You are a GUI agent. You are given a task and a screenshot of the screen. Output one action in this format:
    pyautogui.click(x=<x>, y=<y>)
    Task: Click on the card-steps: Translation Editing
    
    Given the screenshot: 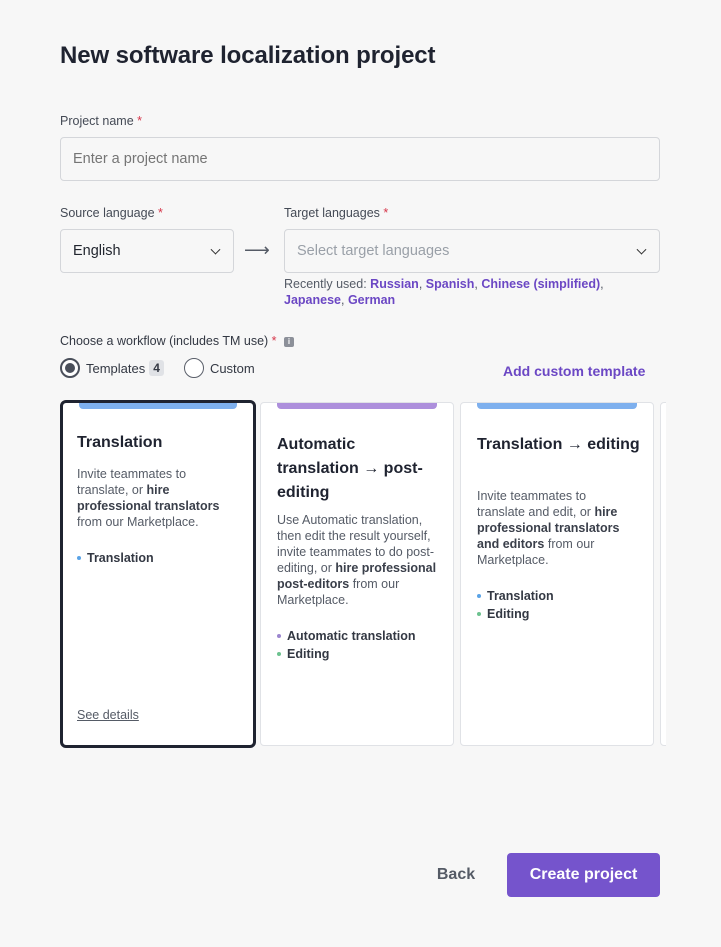 What is the action you would take?
    pyautogui.click(x=515, y=605)
    